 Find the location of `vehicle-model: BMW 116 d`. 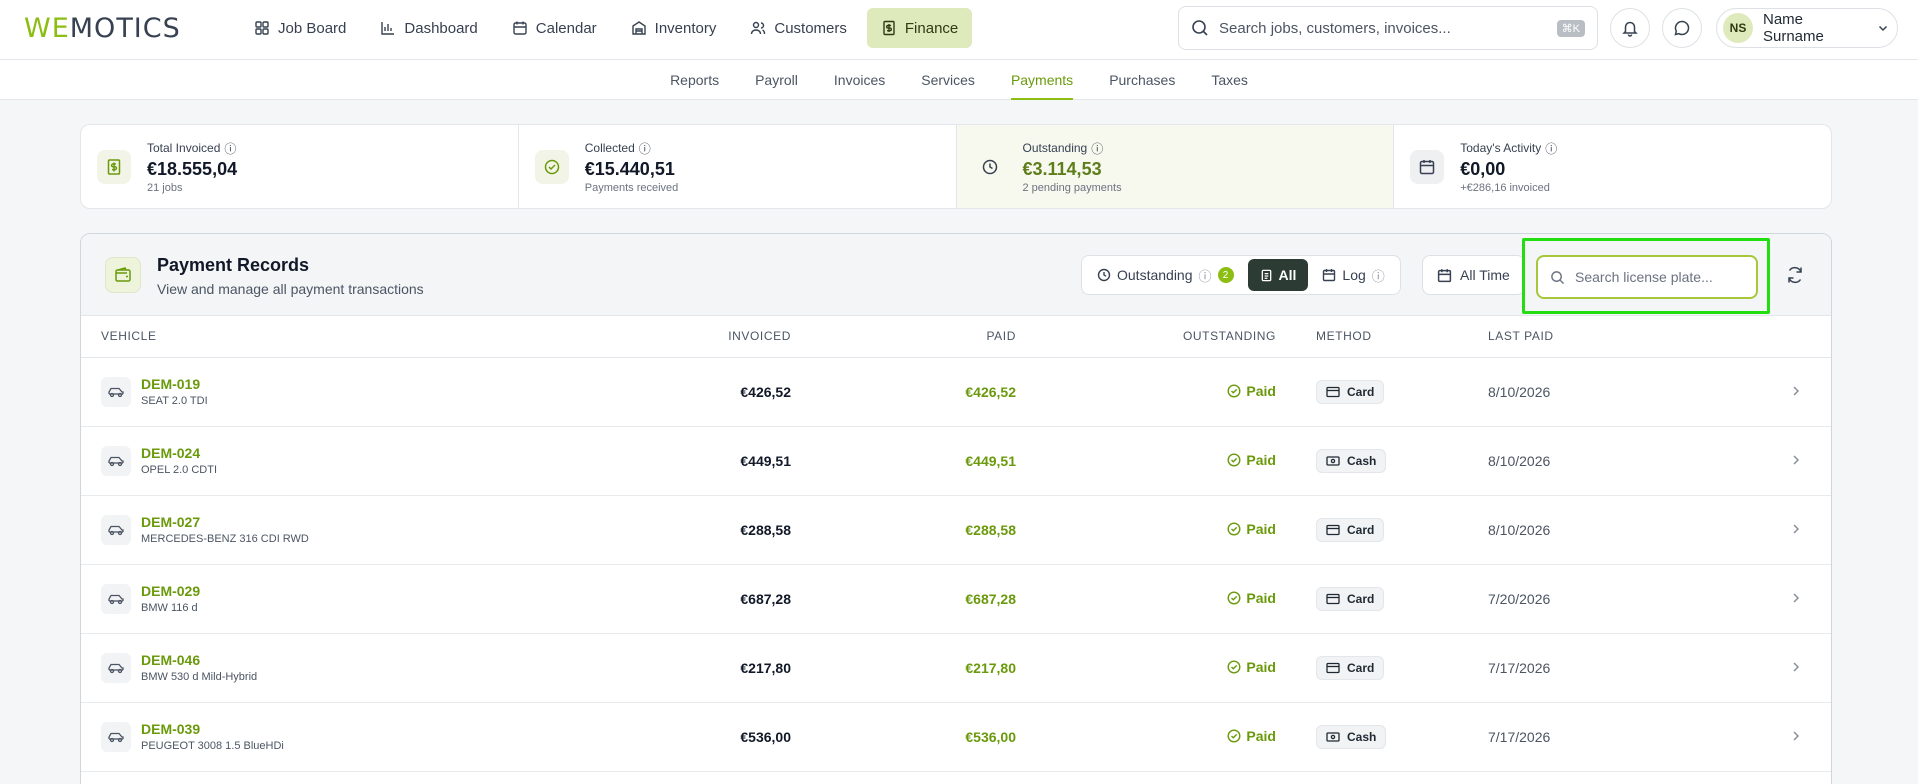

vehicle-model: BMW 116 d is located at coordinates (169, 608).